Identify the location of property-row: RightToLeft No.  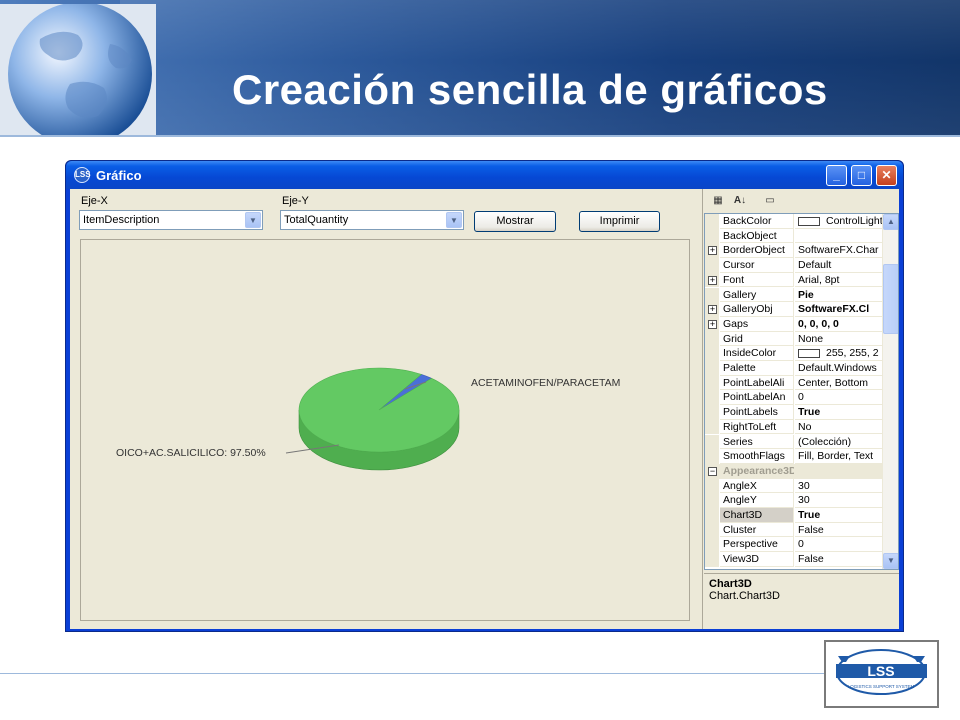
(795, 427).